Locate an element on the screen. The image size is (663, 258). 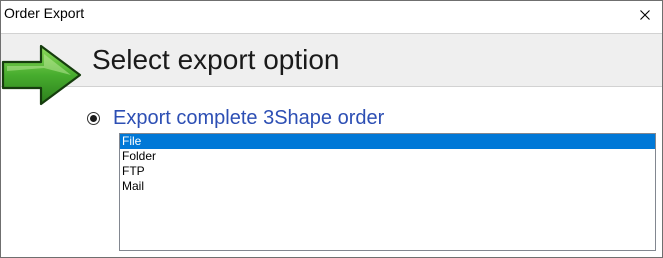
page-title: Select export option is located at coordinates (216, 59).